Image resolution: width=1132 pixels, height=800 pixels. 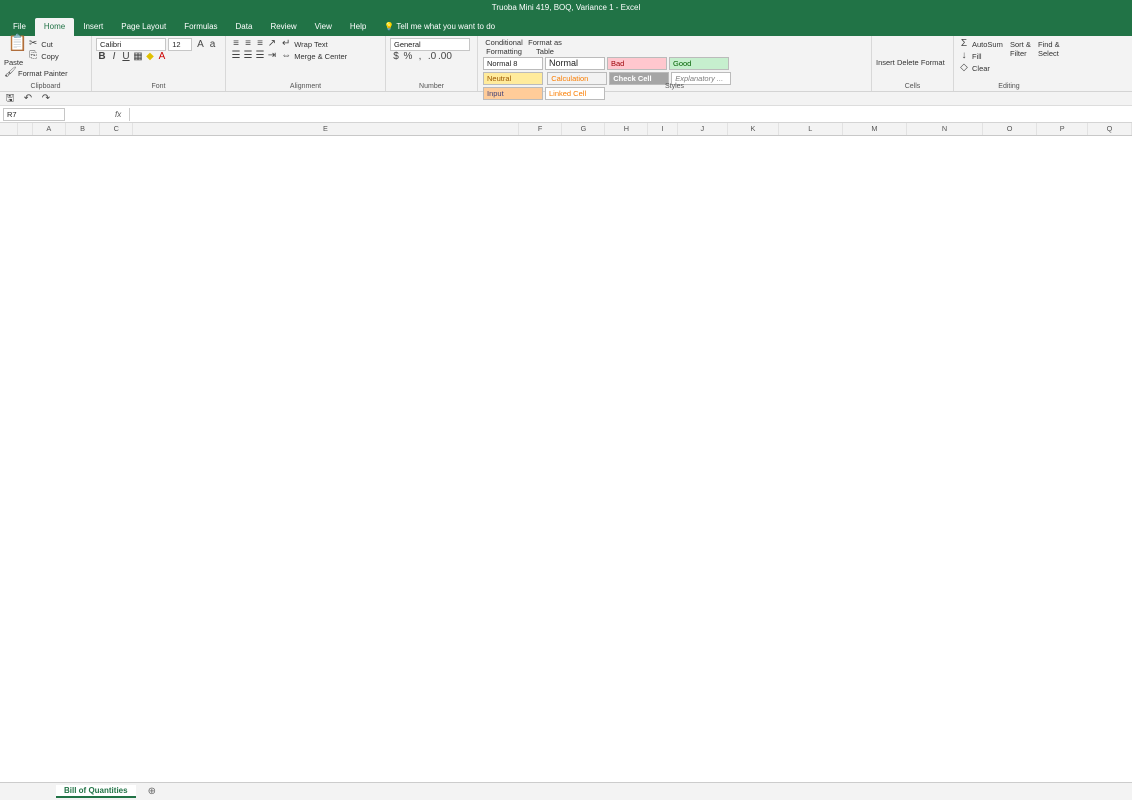 I want to click on style-bad: Bad, so click(x=637, y=63).